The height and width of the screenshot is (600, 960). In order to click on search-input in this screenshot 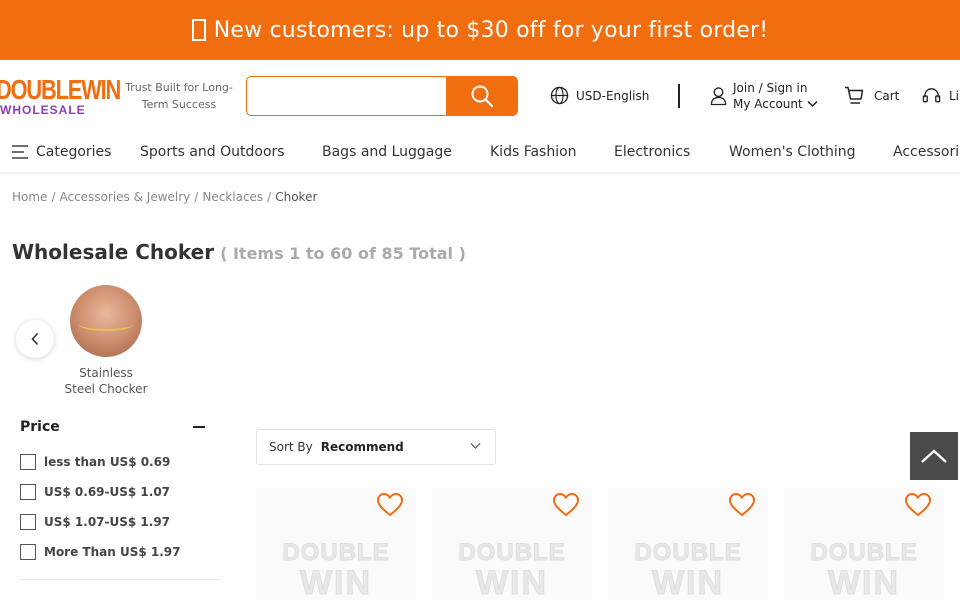, I will do `click(347, 96)`.